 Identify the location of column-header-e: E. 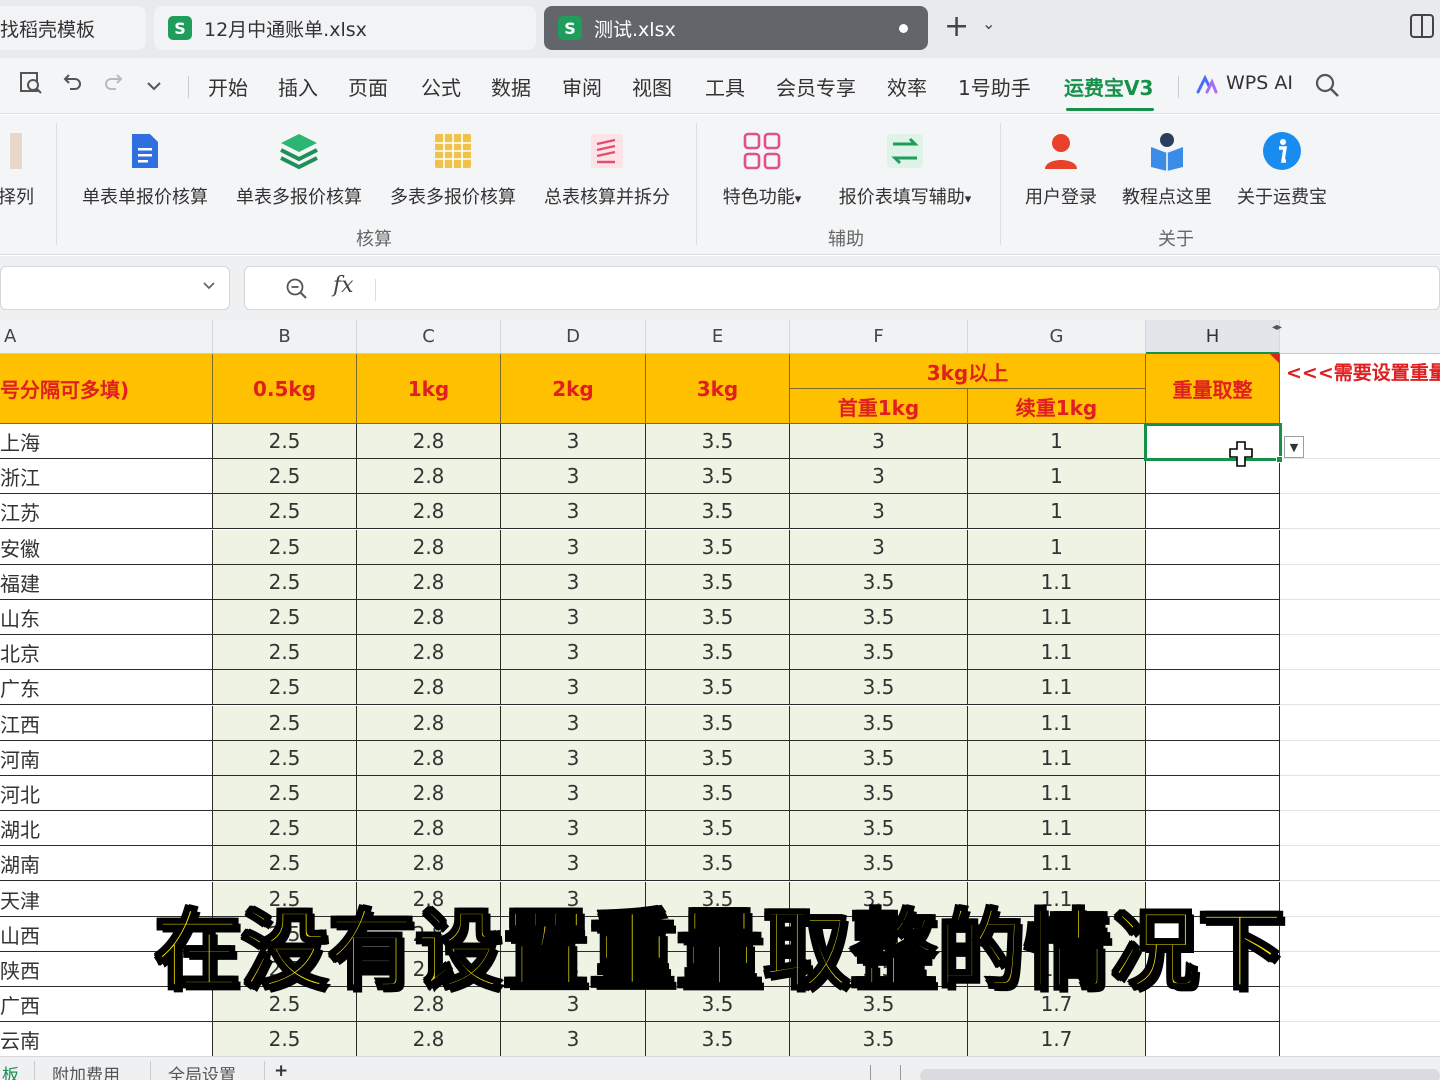
(718, 337).